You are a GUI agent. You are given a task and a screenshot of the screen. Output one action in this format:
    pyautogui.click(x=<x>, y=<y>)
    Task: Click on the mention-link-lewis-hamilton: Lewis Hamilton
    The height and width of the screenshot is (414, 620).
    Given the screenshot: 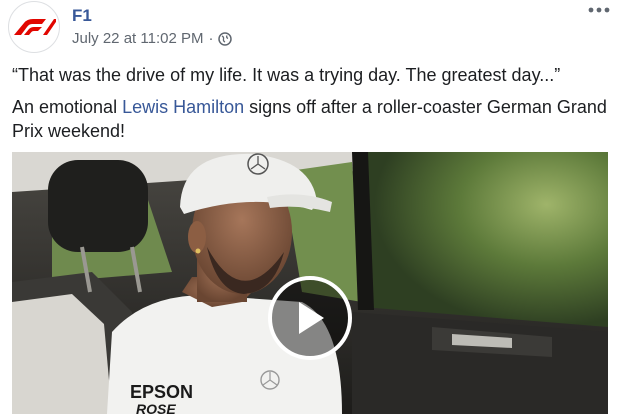 What is the action you would take?
    pyautogui.click(x=183, y=107)
    